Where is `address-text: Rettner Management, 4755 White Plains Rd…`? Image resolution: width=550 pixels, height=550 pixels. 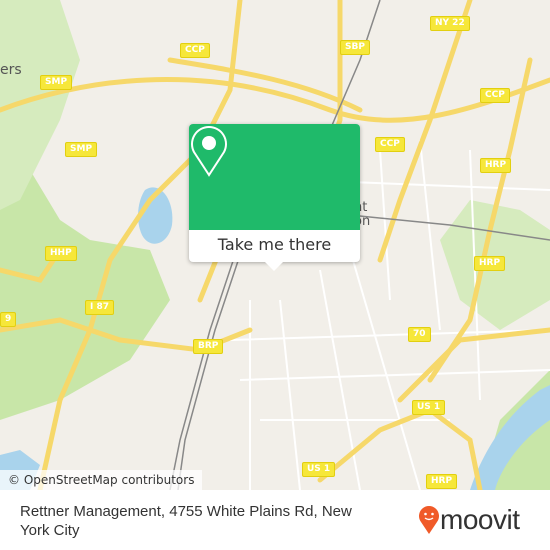 address-text: Rettner Management, 4755 White Plains Rd… is located at coordinates (186, 521).